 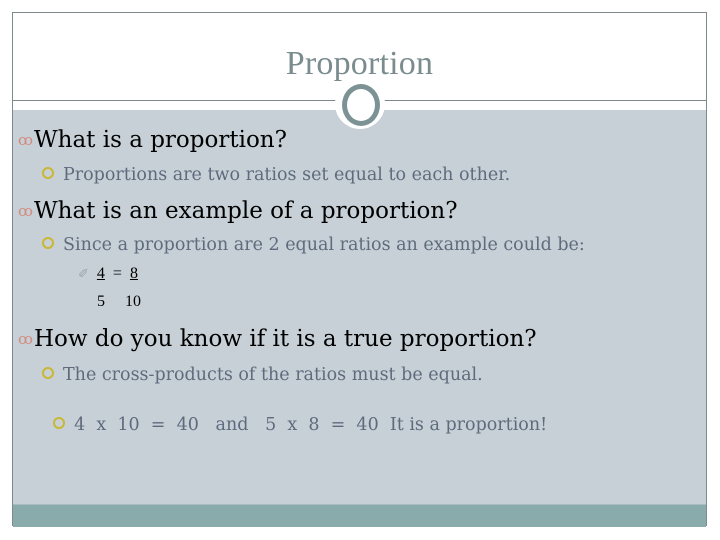 What do you see at coordinates (133, 273) in the screenshot?
I see `fraction-right-numerator: 8` at bounding box center [133, 273].